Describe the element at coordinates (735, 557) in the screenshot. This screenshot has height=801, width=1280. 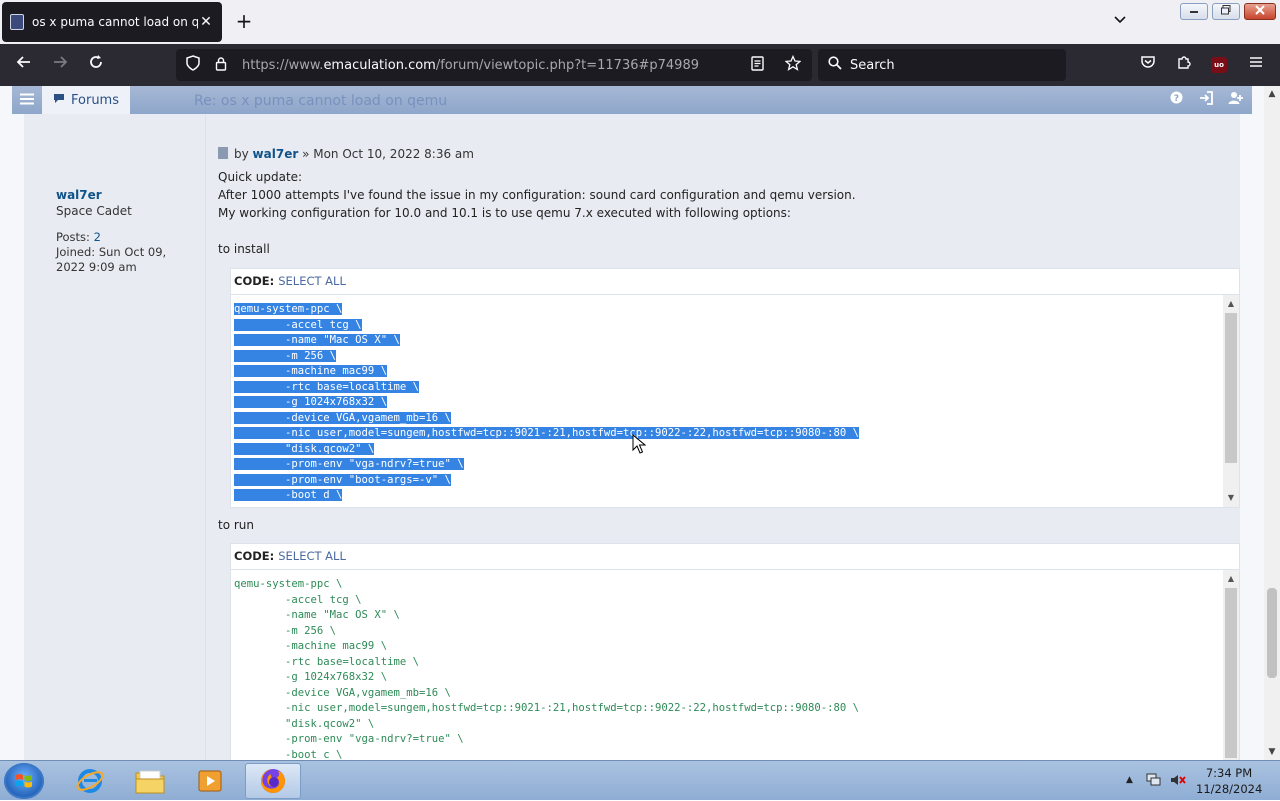
I see `code-header: CODE: SELECT ALL` at that location.